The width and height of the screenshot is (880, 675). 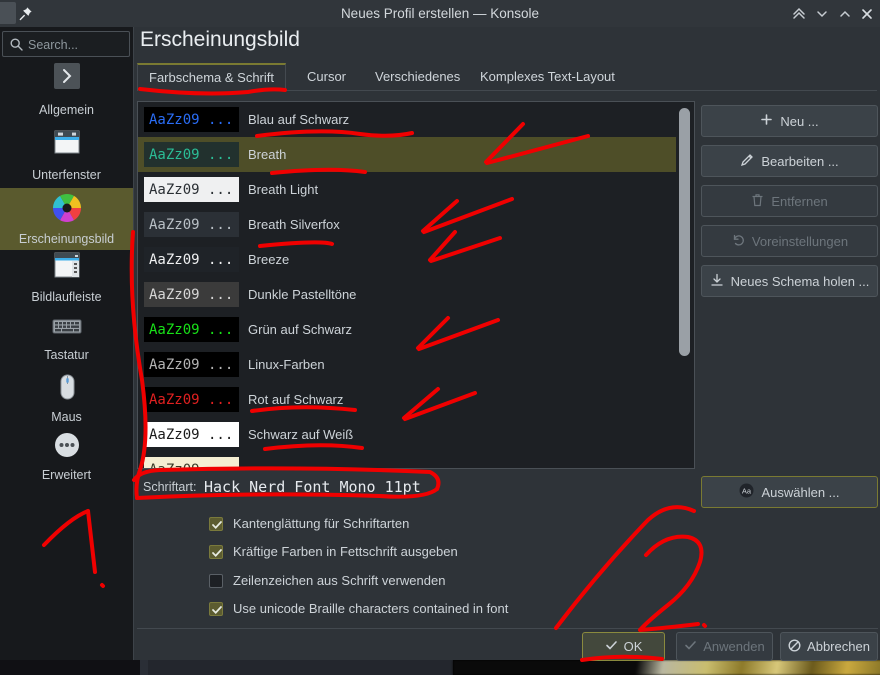 I want to click on download-icon, so click(x=717, y=281).